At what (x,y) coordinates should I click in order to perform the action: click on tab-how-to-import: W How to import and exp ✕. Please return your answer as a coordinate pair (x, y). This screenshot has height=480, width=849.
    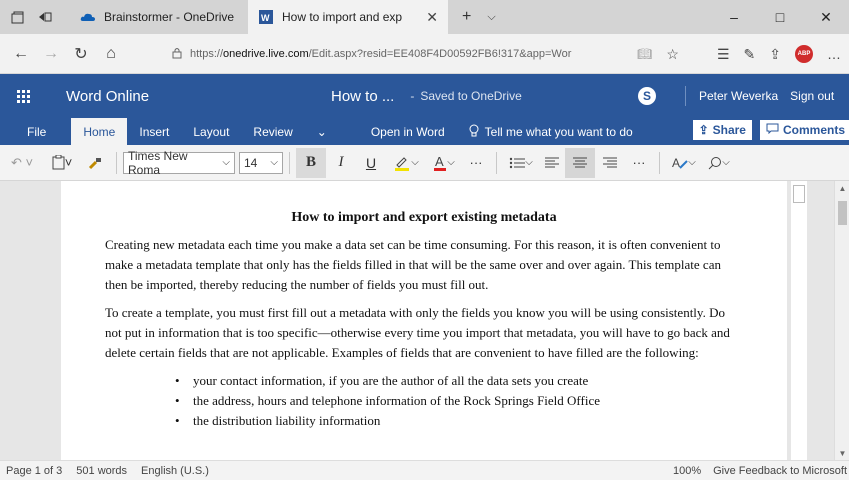
    Looking at the image, I should click on (348, 17).